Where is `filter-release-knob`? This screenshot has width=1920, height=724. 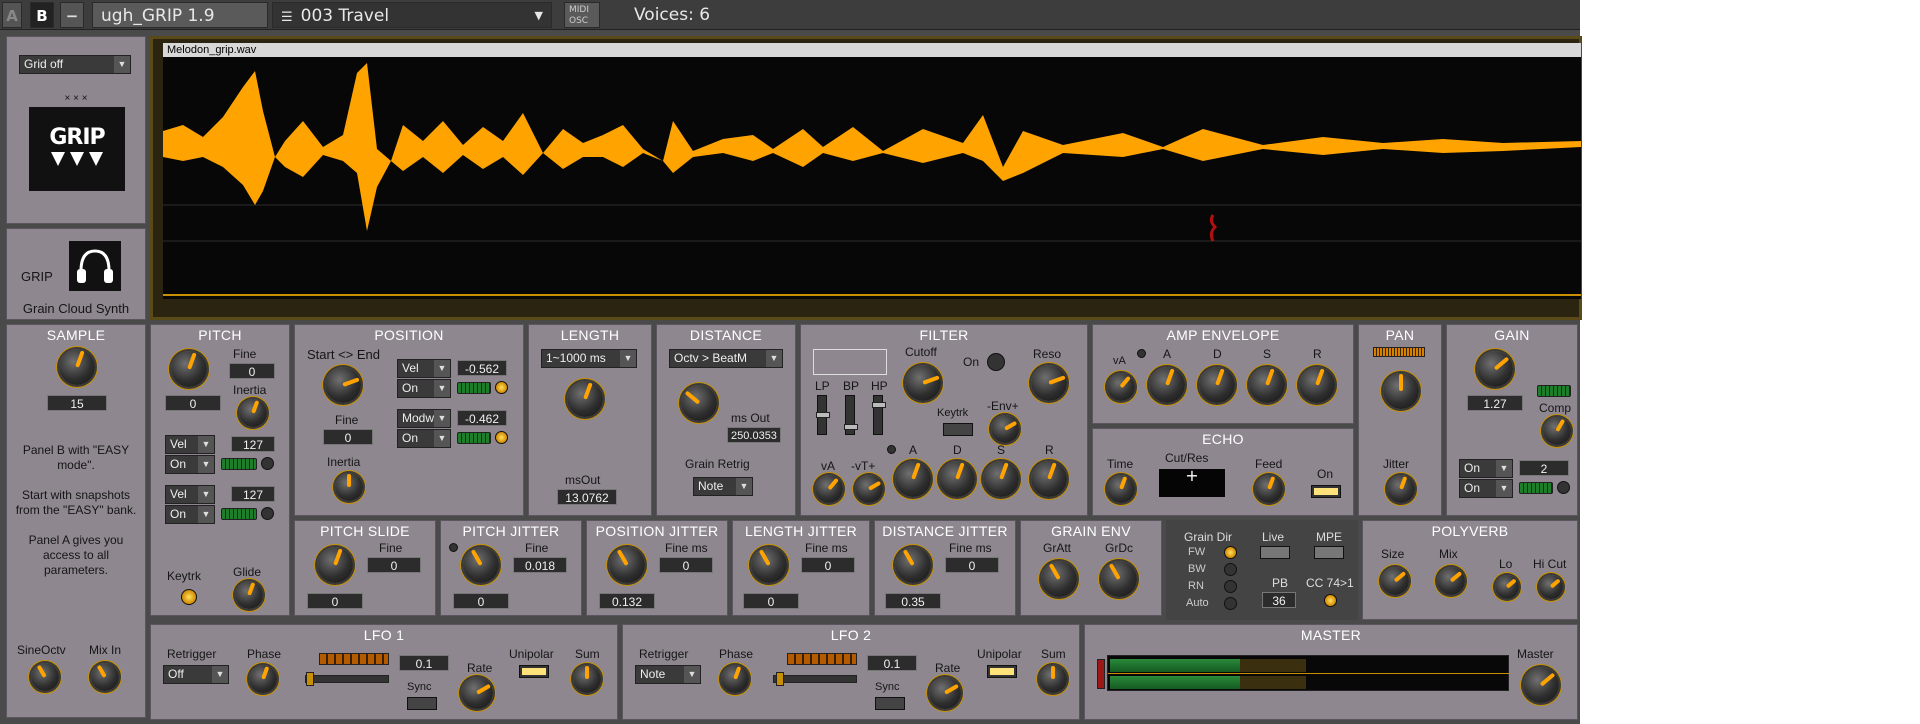 filter-release-knob is located at coordinates (1049, 479).